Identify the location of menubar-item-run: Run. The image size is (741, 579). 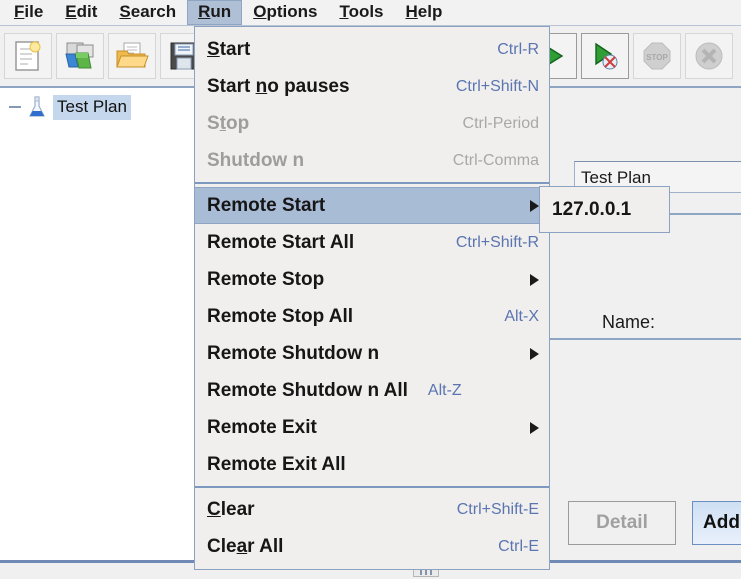
(215, 12).